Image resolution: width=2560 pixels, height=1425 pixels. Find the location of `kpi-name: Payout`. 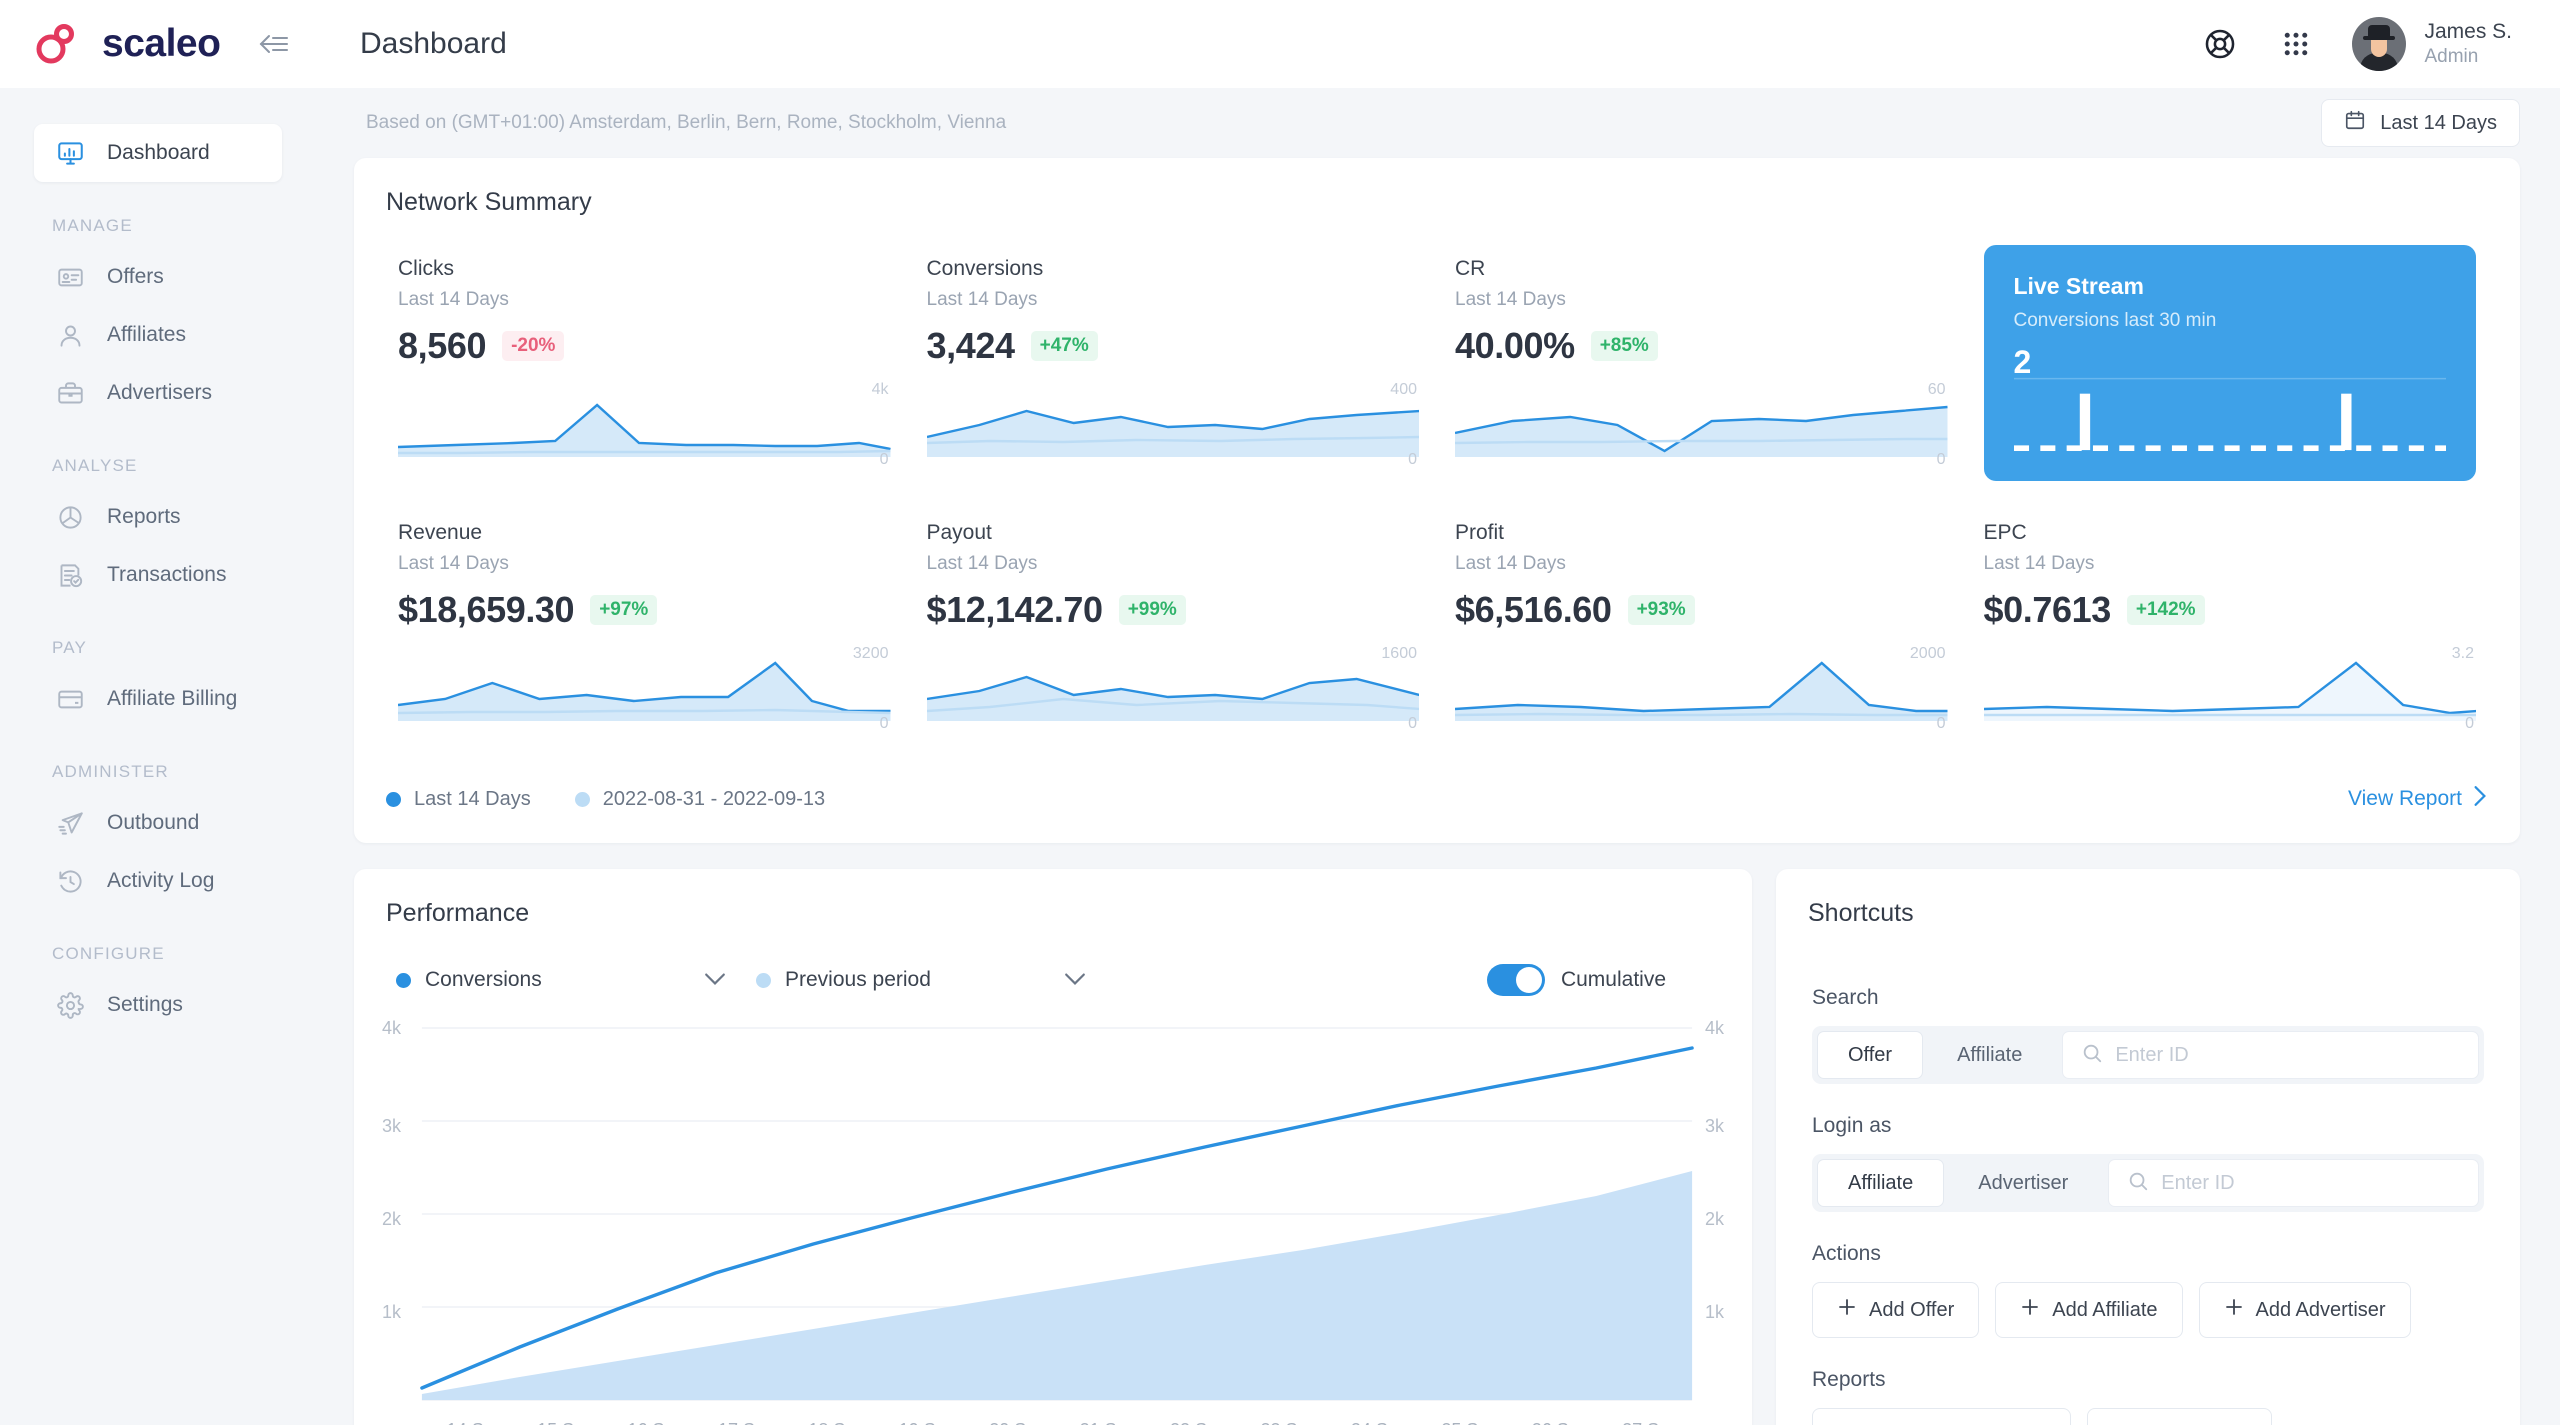

kpi-name: Payout is located at coordinates (959, 532).